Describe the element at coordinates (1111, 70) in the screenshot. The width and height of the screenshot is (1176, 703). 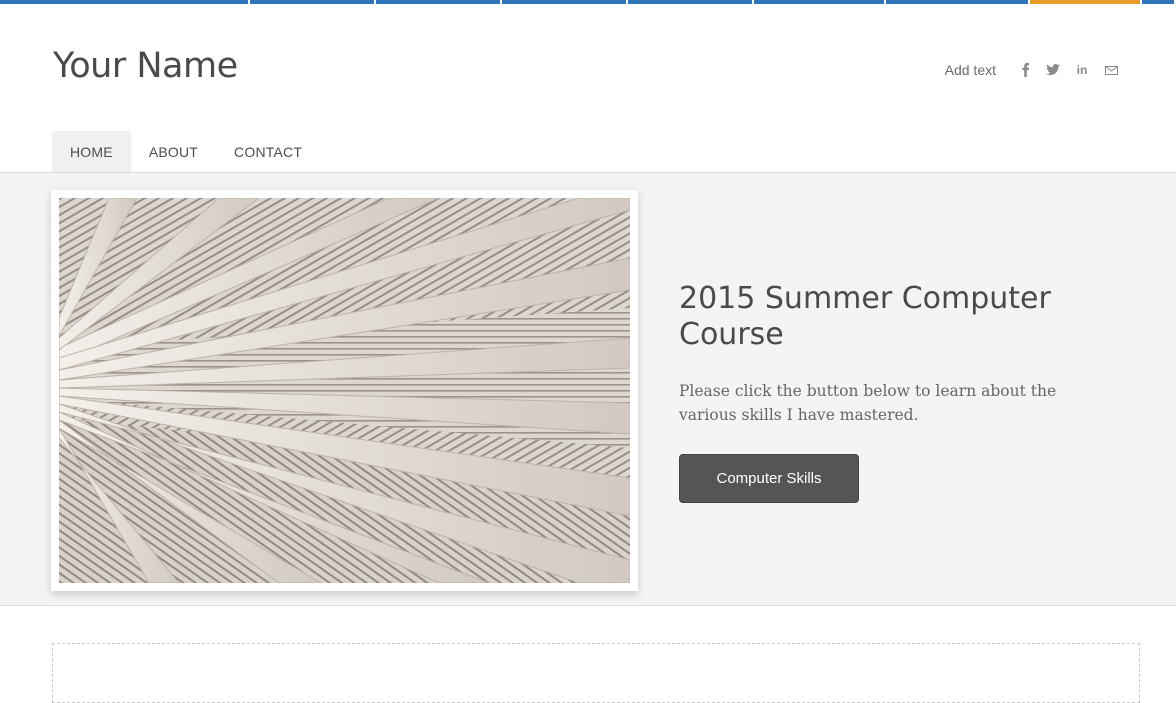
I see `email-icon` at that location.